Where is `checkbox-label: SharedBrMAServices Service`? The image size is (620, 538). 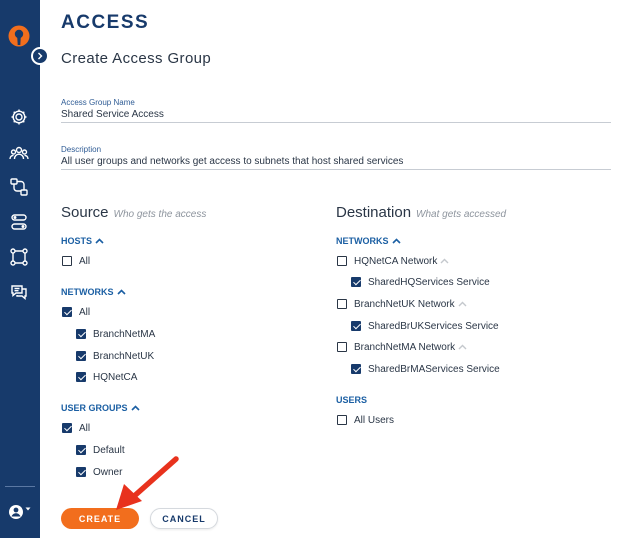 checkbox-label: SharedBrMAServices Service is located at coordinates (434, 369).